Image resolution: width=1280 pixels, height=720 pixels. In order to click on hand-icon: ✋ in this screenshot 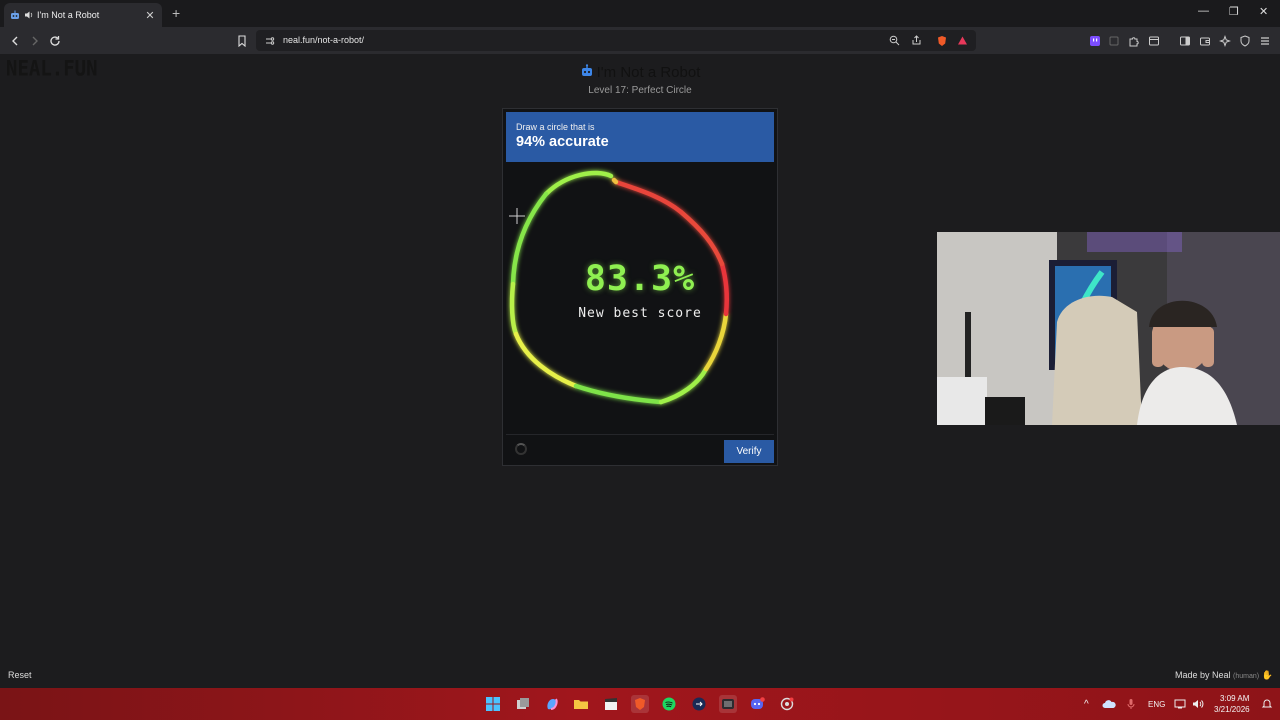, I will do `click(1267, 675)`.